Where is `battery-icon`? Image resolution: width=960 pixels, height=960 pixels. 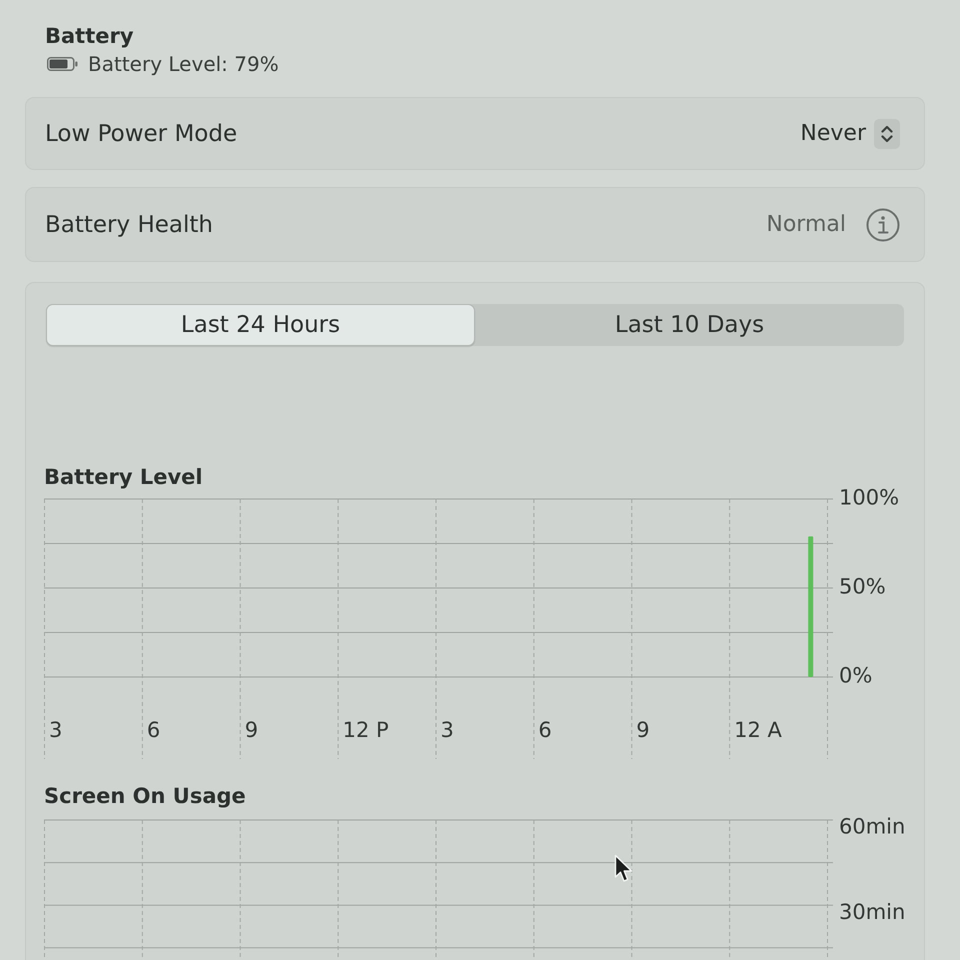
battery-icon is located at coordinates (62, 64).